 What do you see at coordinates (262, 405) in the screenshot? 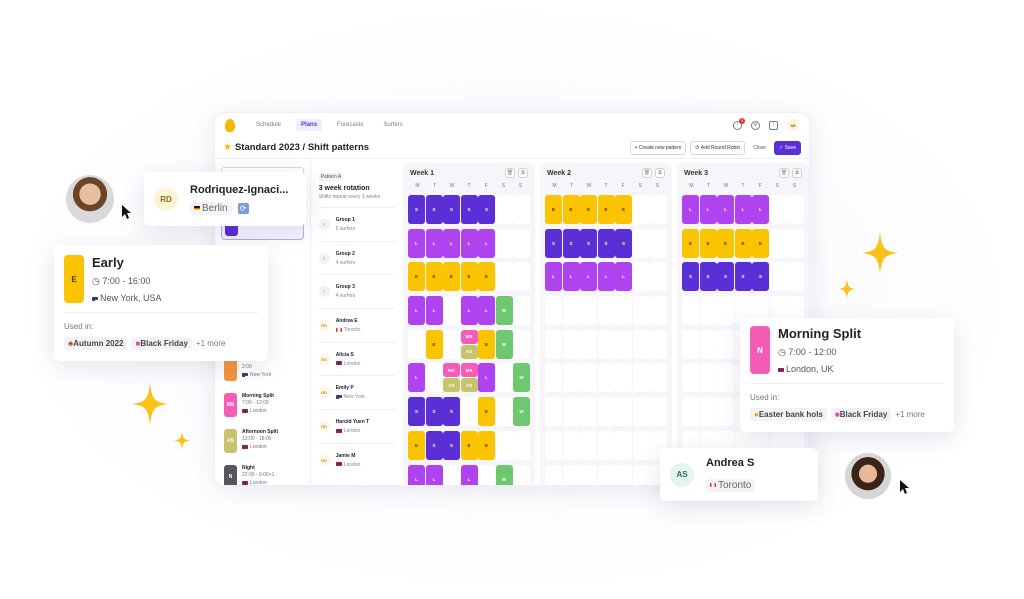
I see `shift-type-item: MS Morning Split 7:00 - 12:00 London` at bounding box center [262, 405].